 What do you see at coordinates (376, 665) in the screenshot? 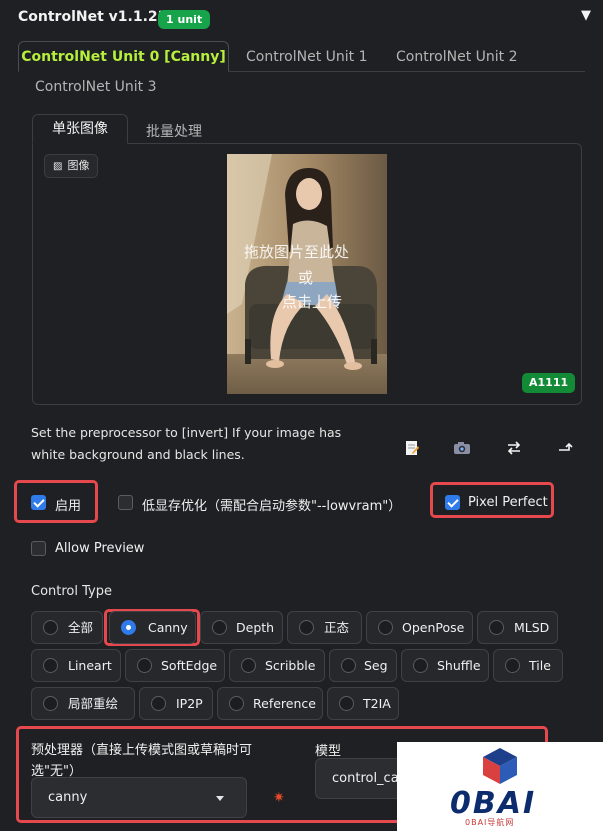
I see `radio-label: Seg` at bounding box center [376, 665].